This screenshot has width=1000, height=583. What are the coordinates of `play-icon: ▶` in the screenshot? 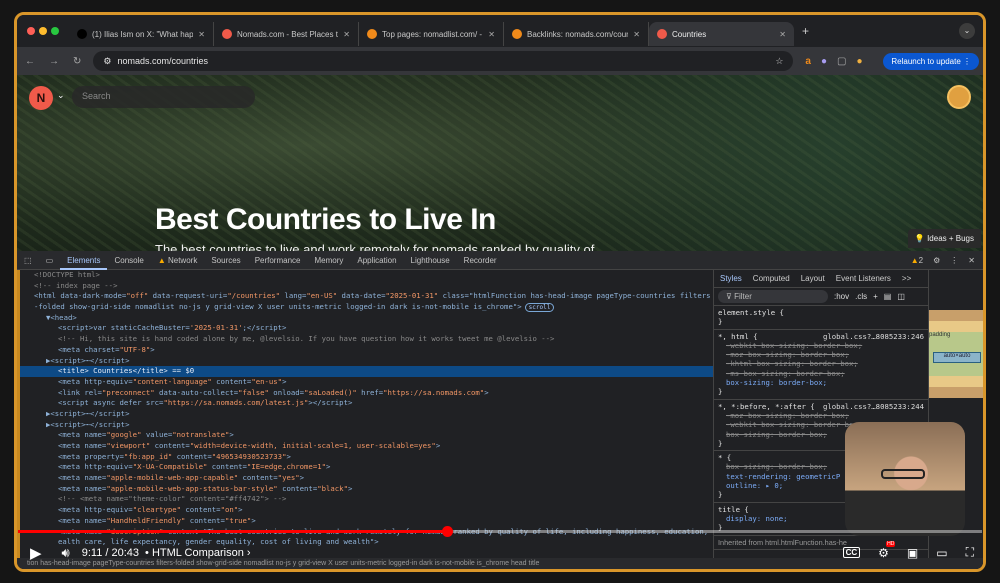 It's located at (36, 553).